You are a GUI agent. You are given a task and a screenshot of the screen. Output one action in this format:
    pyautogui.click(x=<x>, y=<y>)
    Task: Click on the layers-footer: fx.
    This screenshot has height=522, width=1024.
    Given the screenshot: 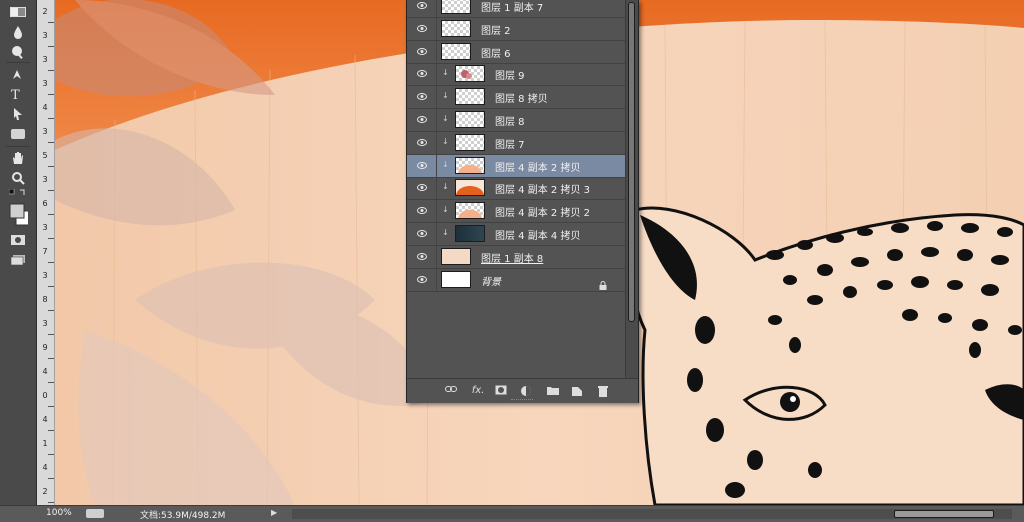 What is the action you would take?
    pyautogui.click(x=522, y=390)
    